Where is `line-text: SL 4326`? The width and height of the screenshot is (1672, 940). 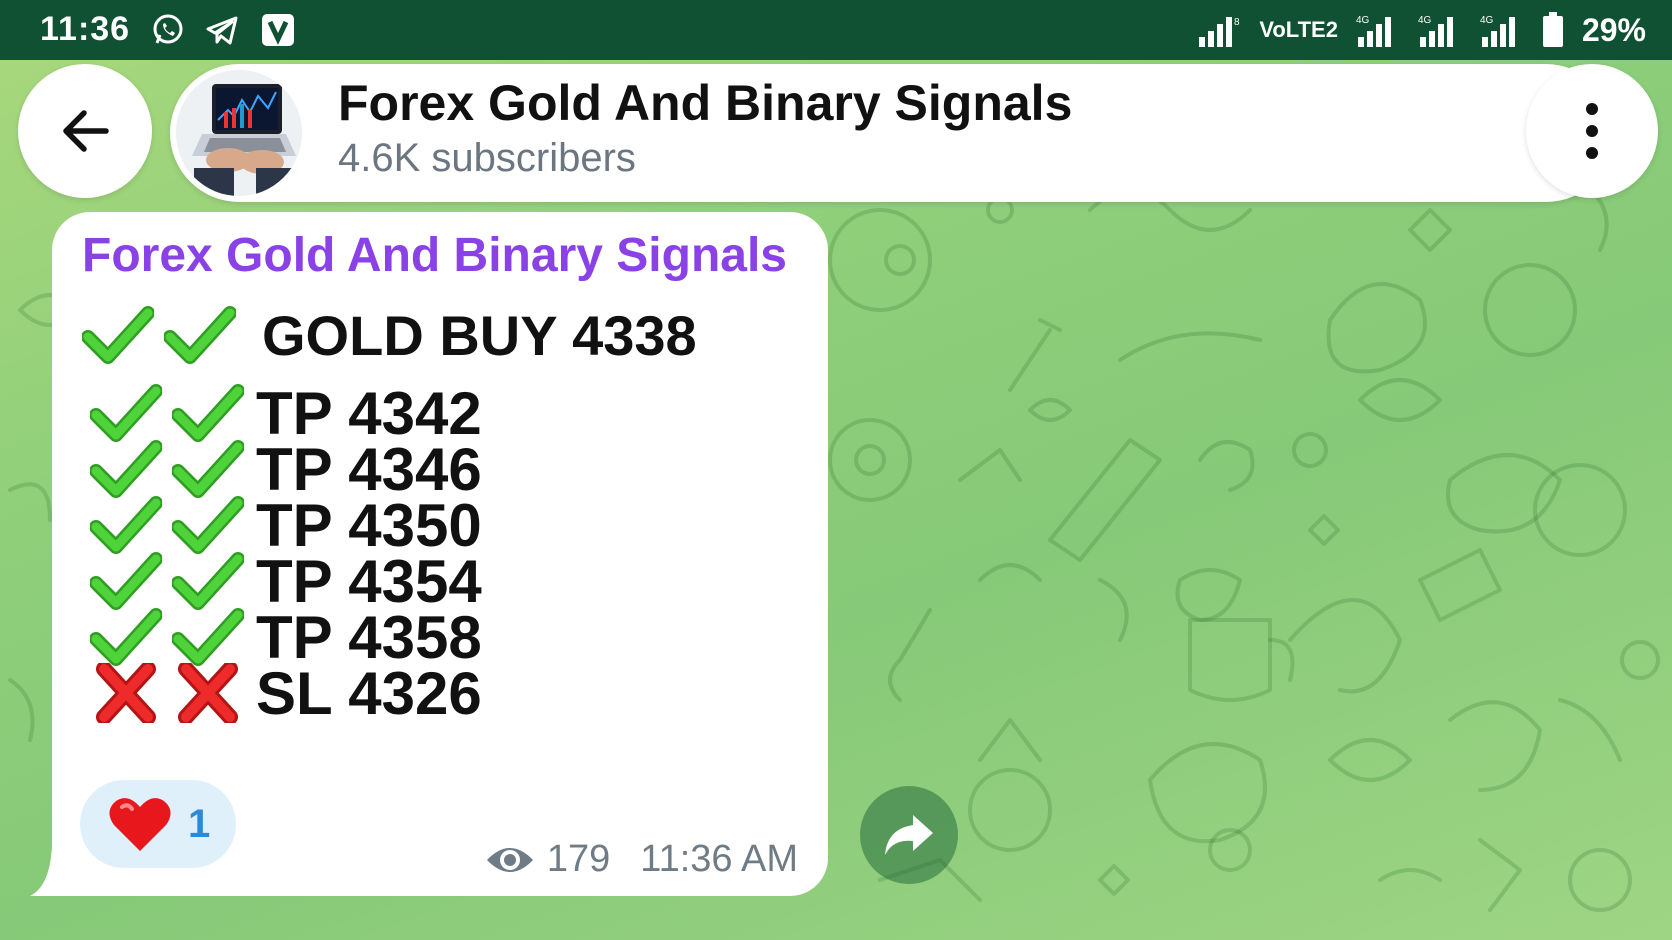 line-text: SL 4326 is located at coordinates (369, 693).